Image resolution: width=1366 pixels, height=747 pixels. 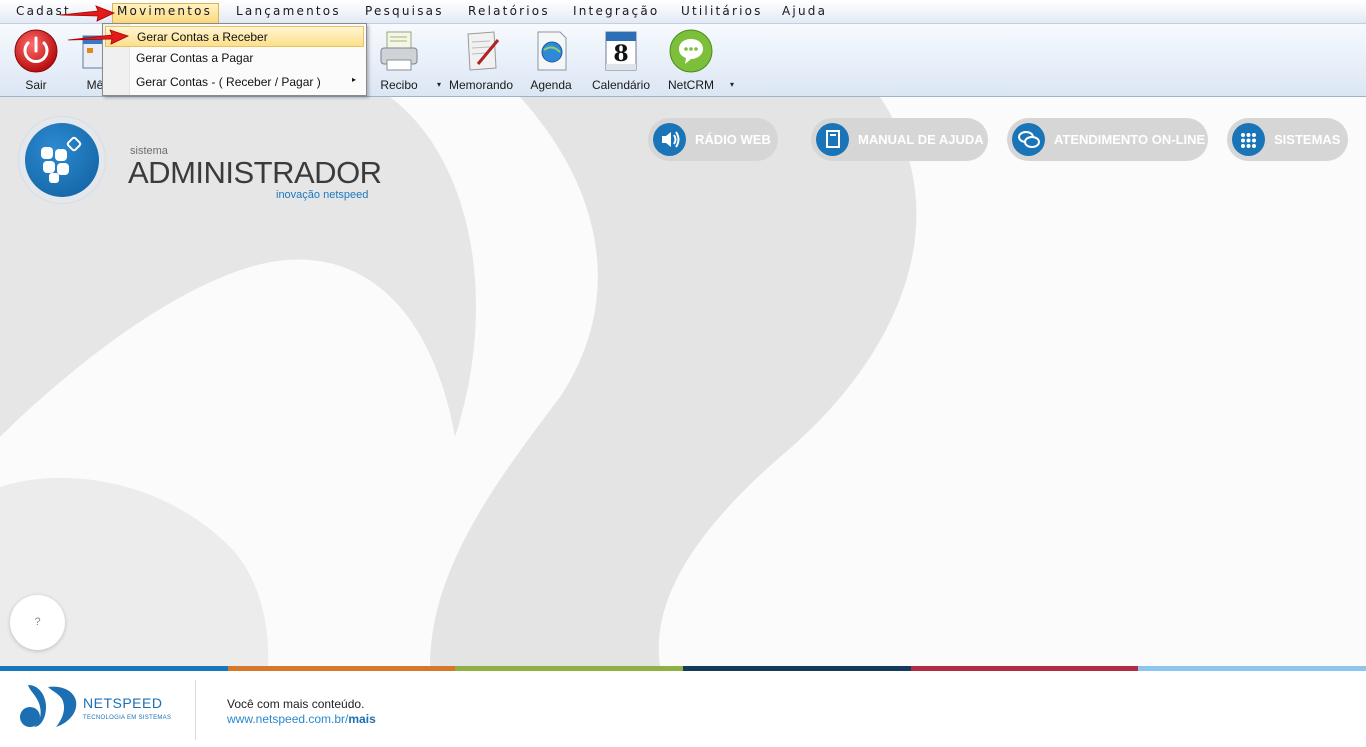 I want to click on footer-link: www.netspeed.com.br/mais, so click(x=301, y=719).